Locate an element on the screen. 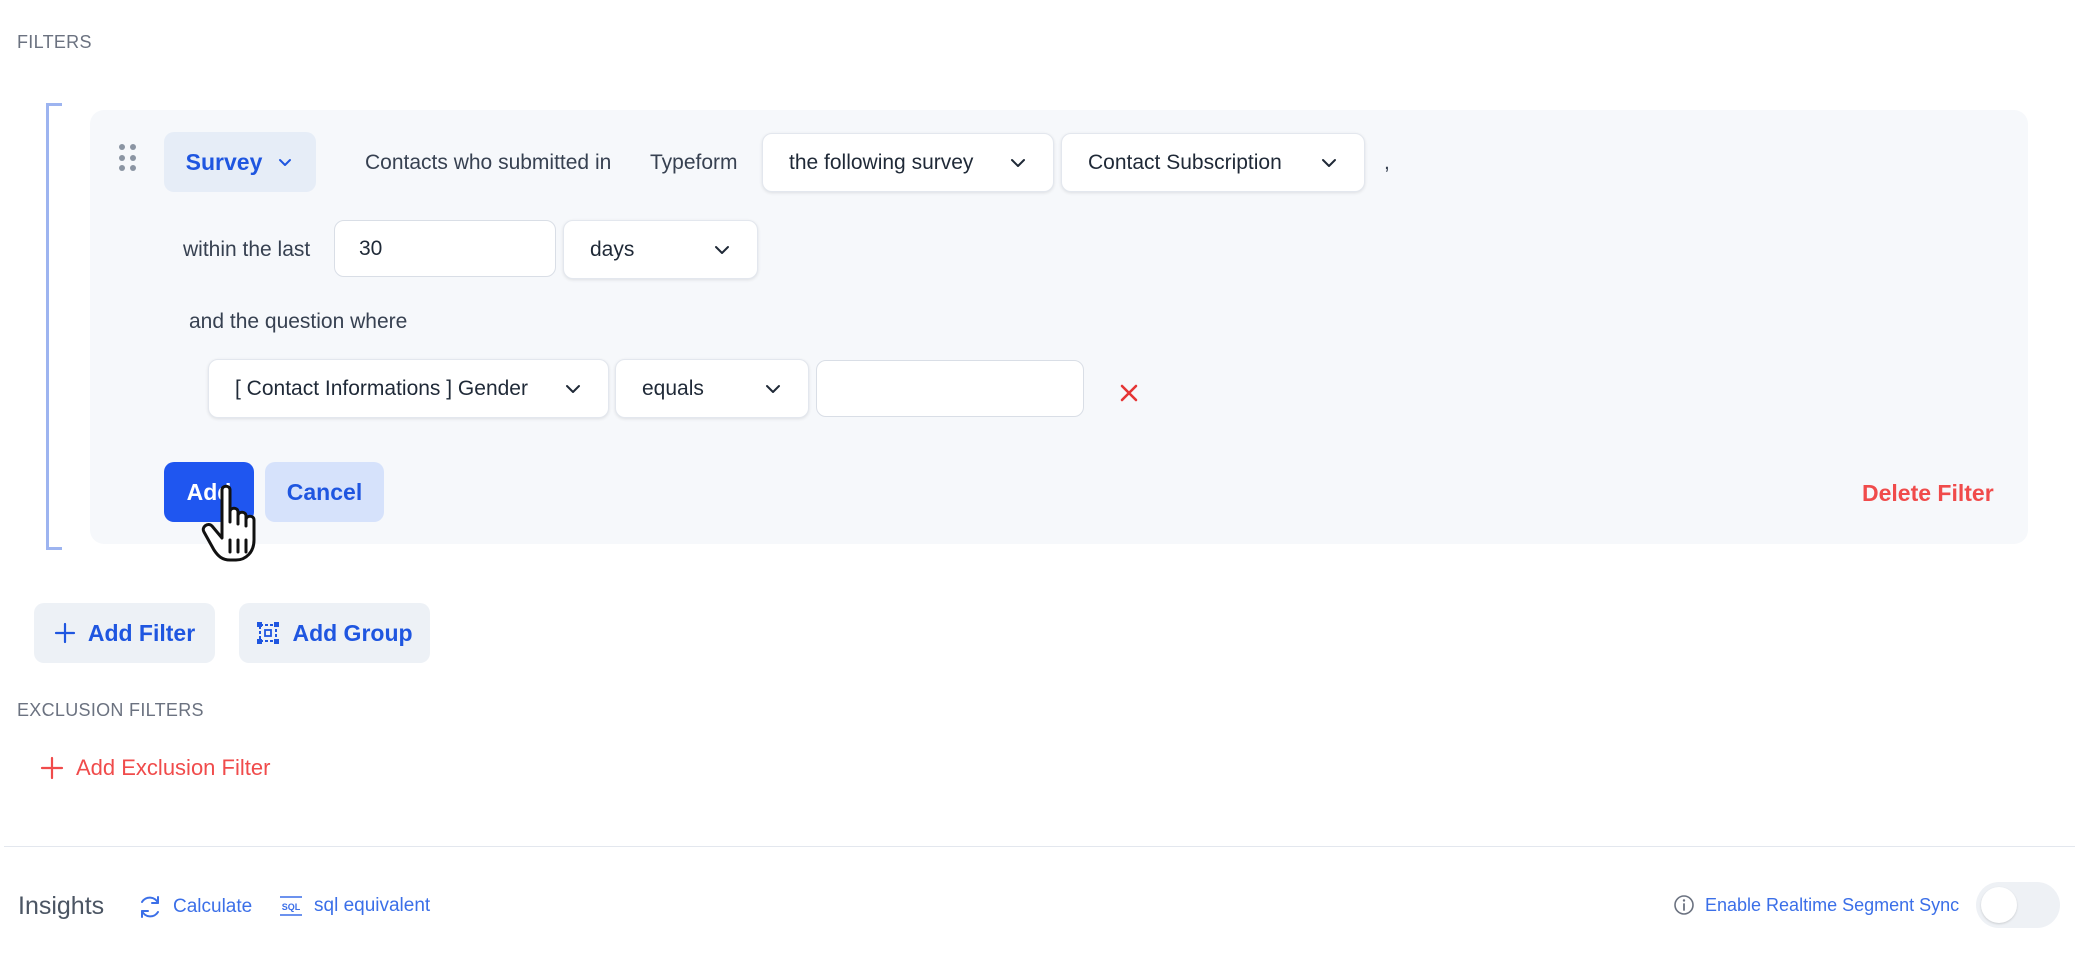 Image resolution: width=2075 pixels, height=964 pixels. cancel-button: Cancel is located at coordinates (324, 492).